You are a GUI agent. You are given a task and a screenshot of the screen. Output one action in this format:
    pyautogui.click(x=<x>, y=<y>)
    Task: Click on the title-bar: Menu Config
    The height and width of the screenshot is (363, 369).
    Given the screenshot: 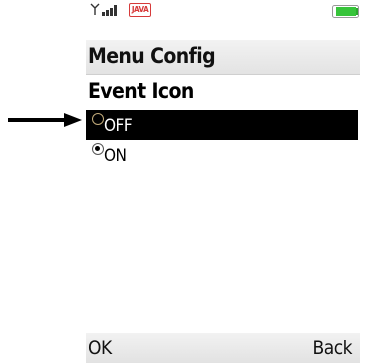 What is the action you would take?
    pyautogui.click(x=223, y=57)
    